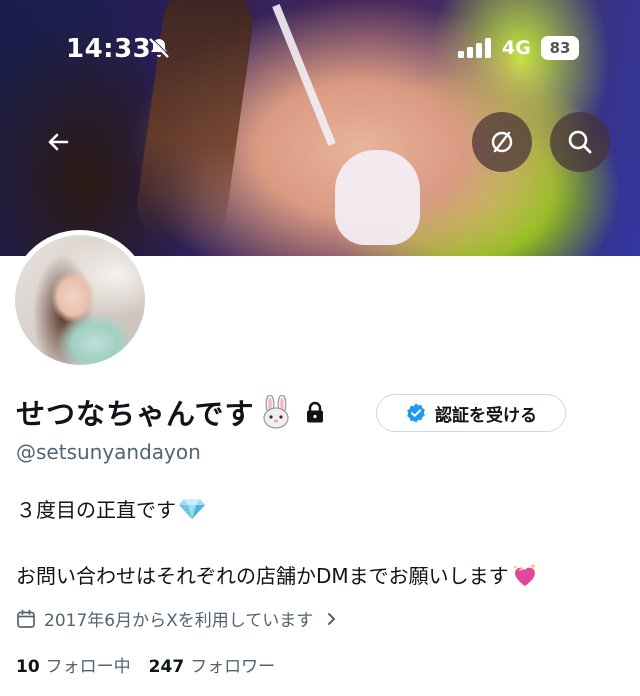  Describe the element at coordinates (26, 618) in the screenshot. I see `calendar-icon` at that location.